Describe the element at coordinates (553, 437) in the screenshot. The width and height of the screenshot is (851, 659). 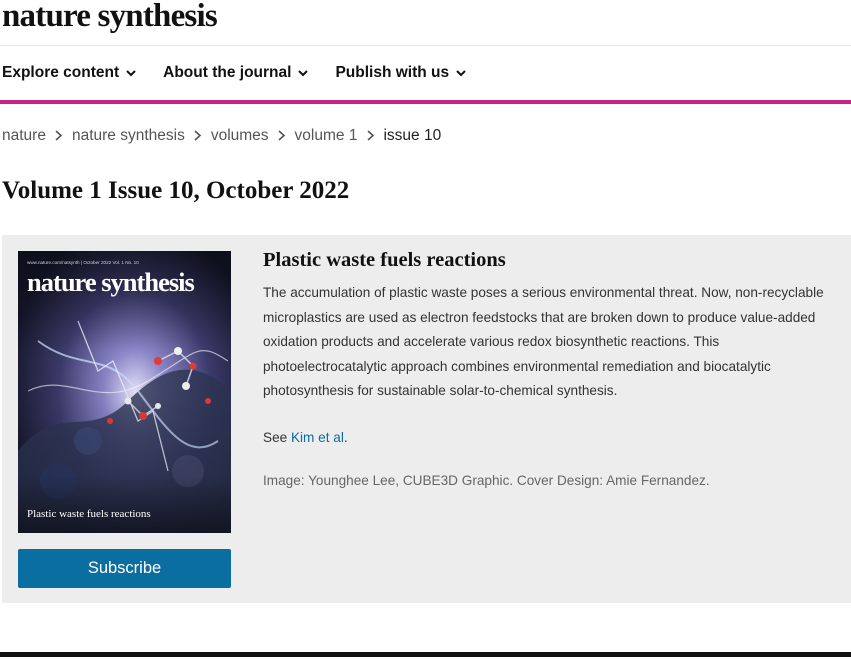
I see `see-reference: See Kim et al.` at that location.